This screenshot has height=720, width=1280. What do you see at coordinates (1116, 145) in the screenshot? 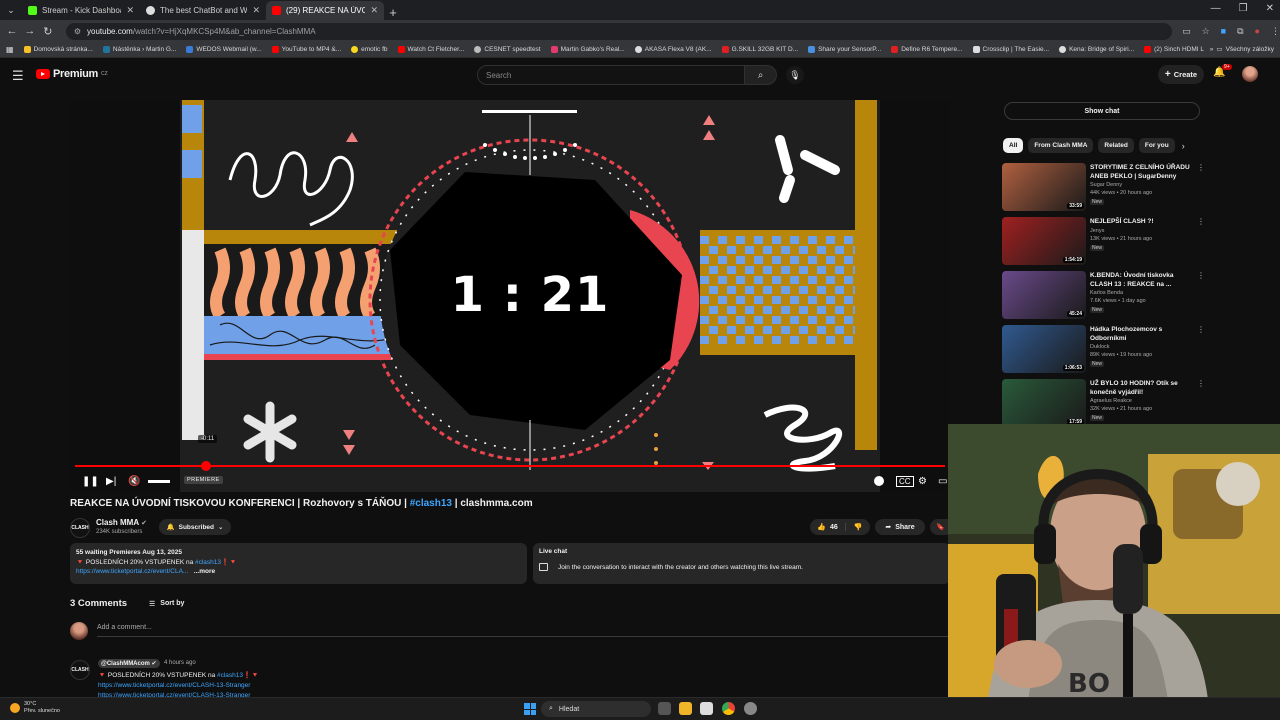
I see `chip-related: Related` at bounding box center [1116, 145].